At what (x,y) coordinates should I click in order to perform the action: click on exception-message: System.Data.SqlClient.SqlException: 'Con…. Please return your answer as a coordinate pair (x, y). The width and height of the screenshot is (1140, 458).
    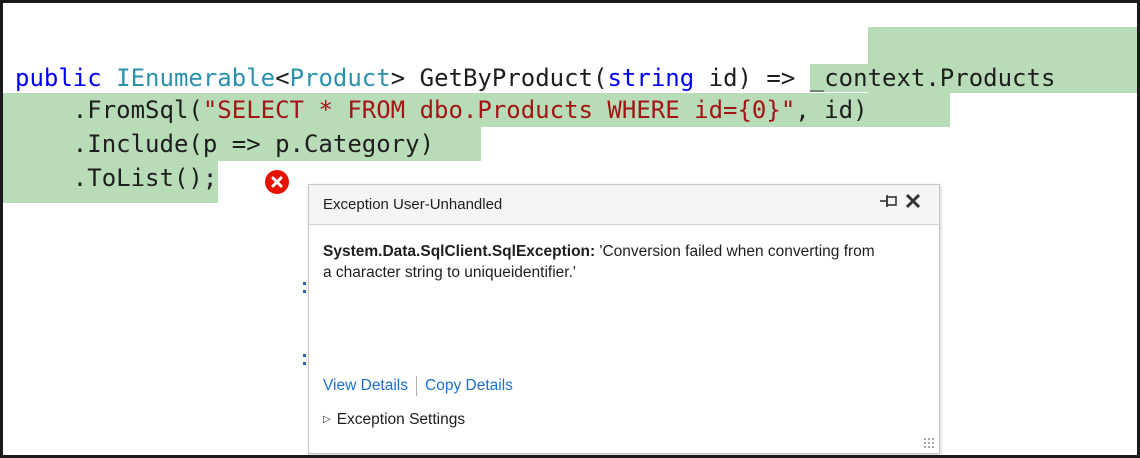
    Looking at the image, I should click on (603, 262).